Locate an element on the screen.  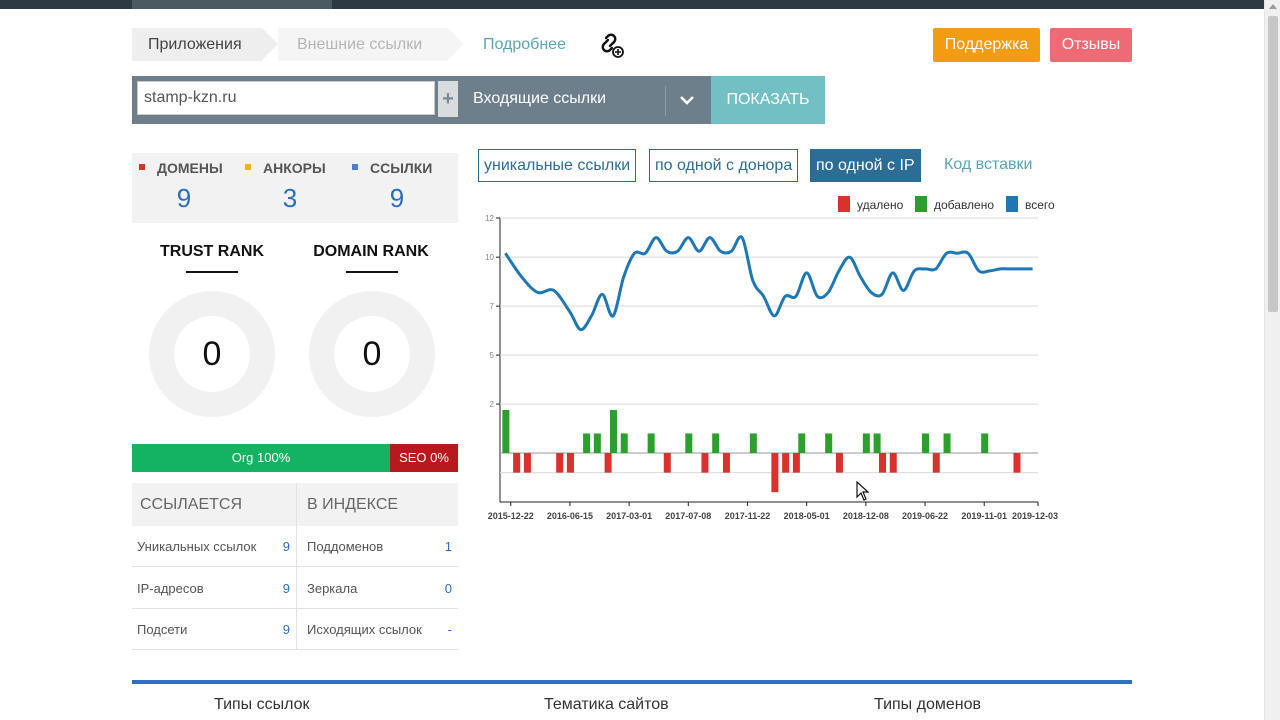
x-tick-label: 2017-07-08 is located at coordinates (688, 516).